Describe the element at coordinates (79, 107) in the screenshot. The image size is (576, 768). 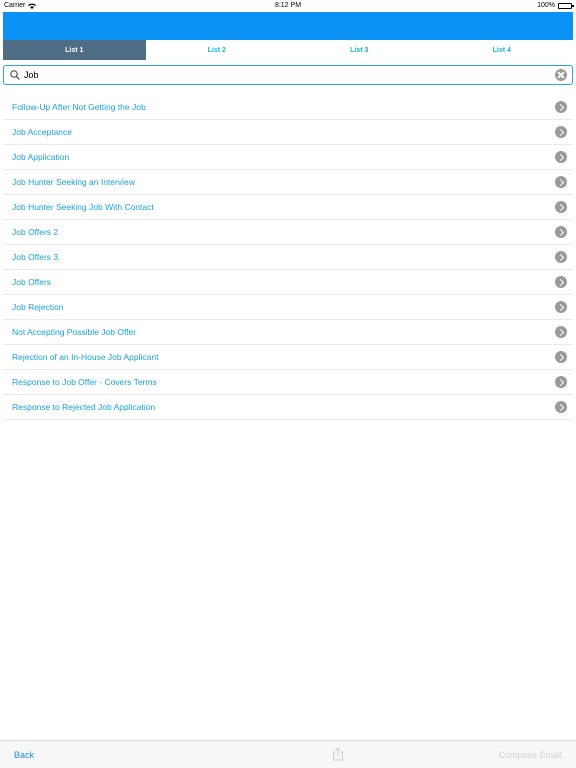
I see `list-item-label: Follow-Up After Not Getting the Job` at that location.